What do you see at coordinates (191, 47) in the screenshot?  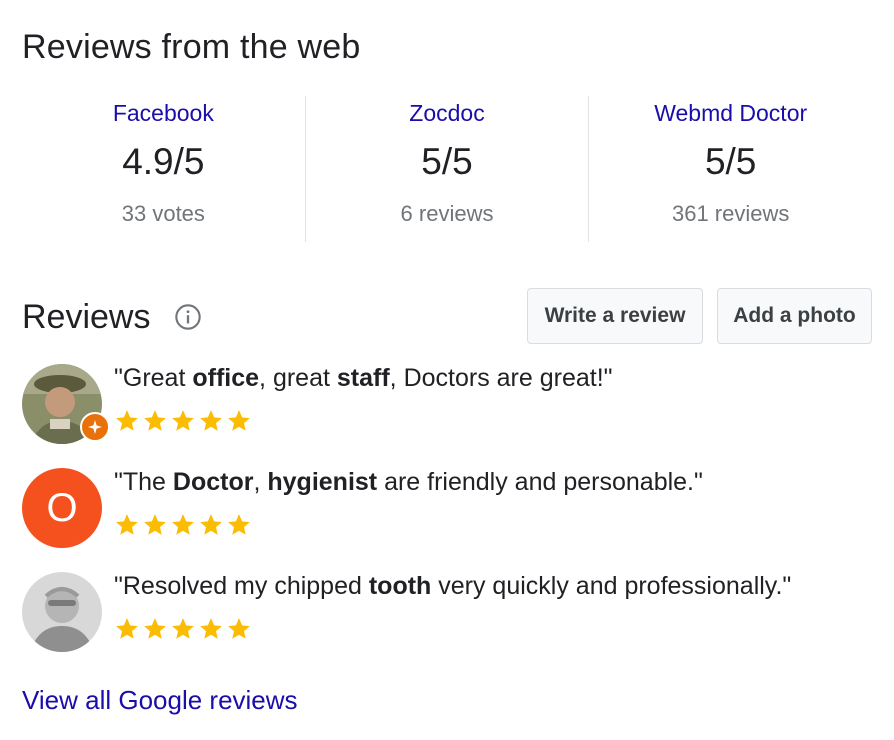 I see `reviews-from-web-title: Reviews from the web` at bounding box center [191, 47].